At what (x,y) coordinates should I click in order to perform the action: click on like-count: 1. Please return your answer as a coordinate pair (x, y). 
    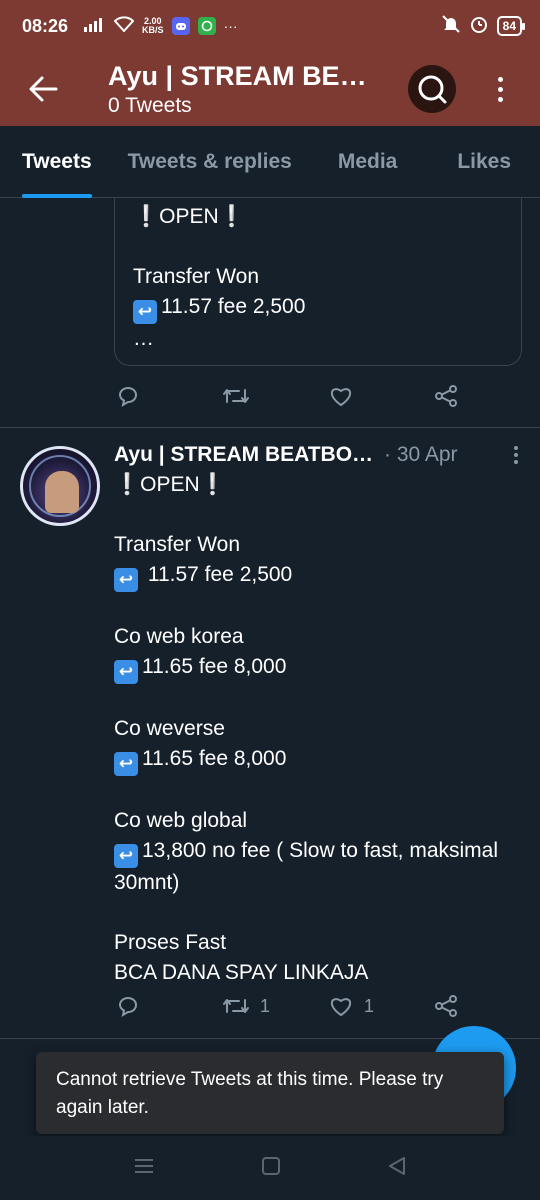
    Looking at the image, I should click on (369, 1005).